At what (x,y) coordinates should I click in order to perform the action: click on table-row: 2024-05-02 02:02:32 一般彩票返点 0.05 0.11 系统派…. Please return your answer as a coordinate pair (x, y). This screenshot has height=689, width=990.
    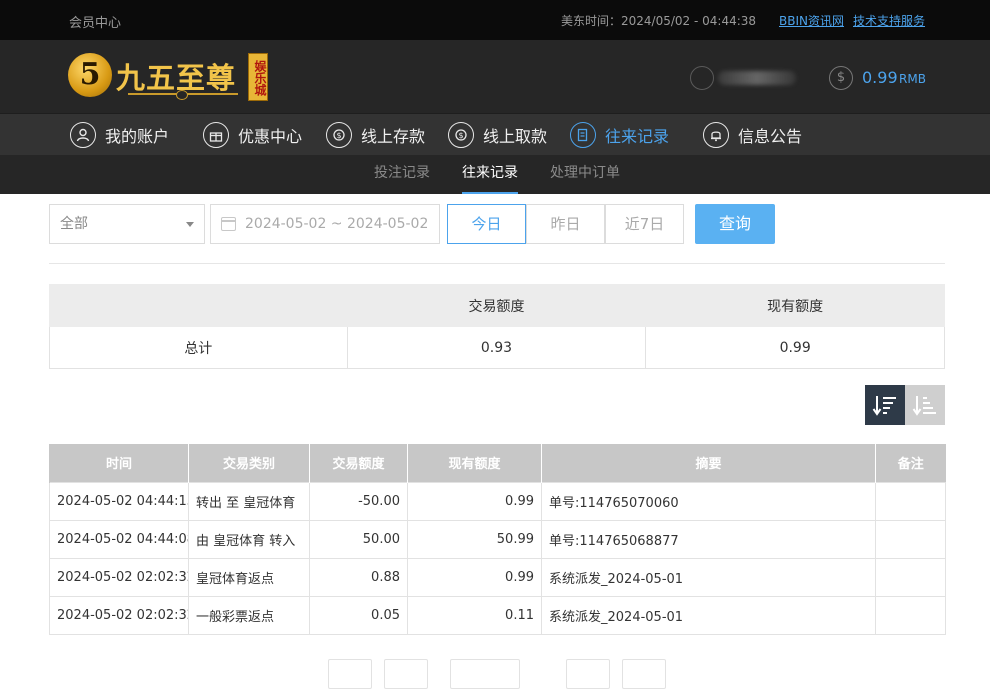
    Looking at the image, I should click on (497, 615).